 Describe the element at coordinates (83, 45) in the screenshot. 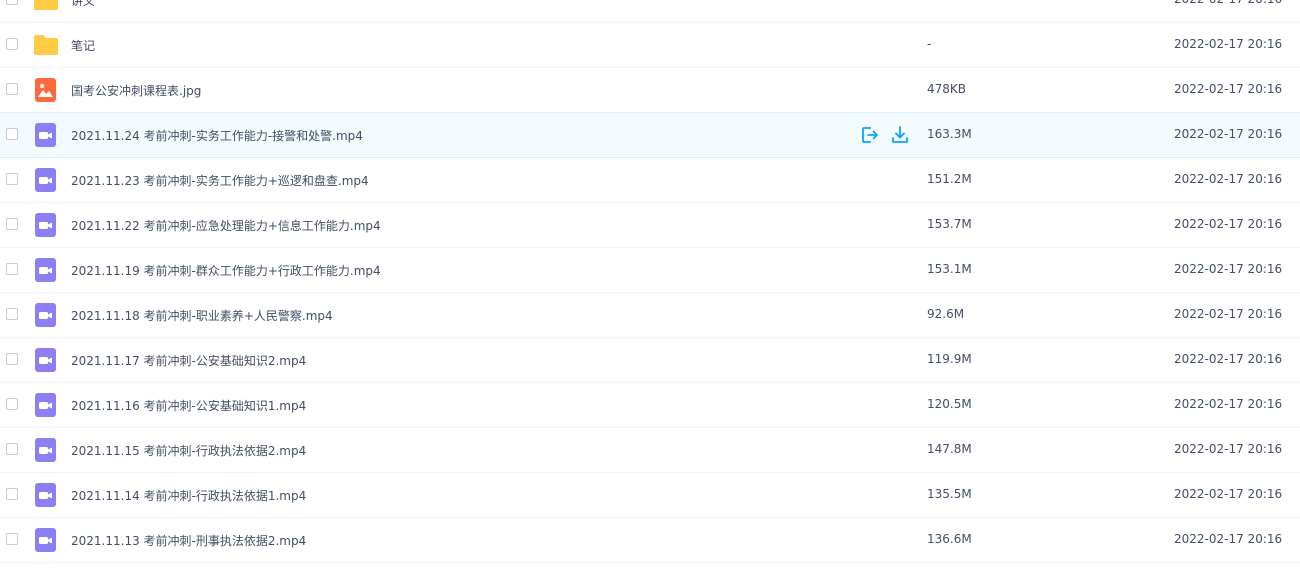

I see `file-name: 笔记` at that location.